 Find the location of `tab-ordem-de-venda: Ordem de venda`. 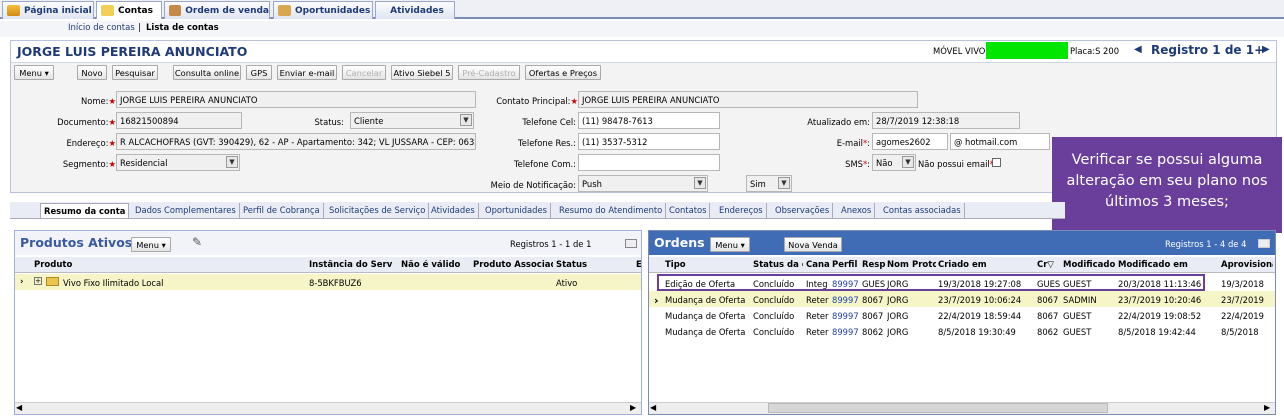

tab-ordem-de-venda: Ordem de venda is located at coordinates (217, 10).